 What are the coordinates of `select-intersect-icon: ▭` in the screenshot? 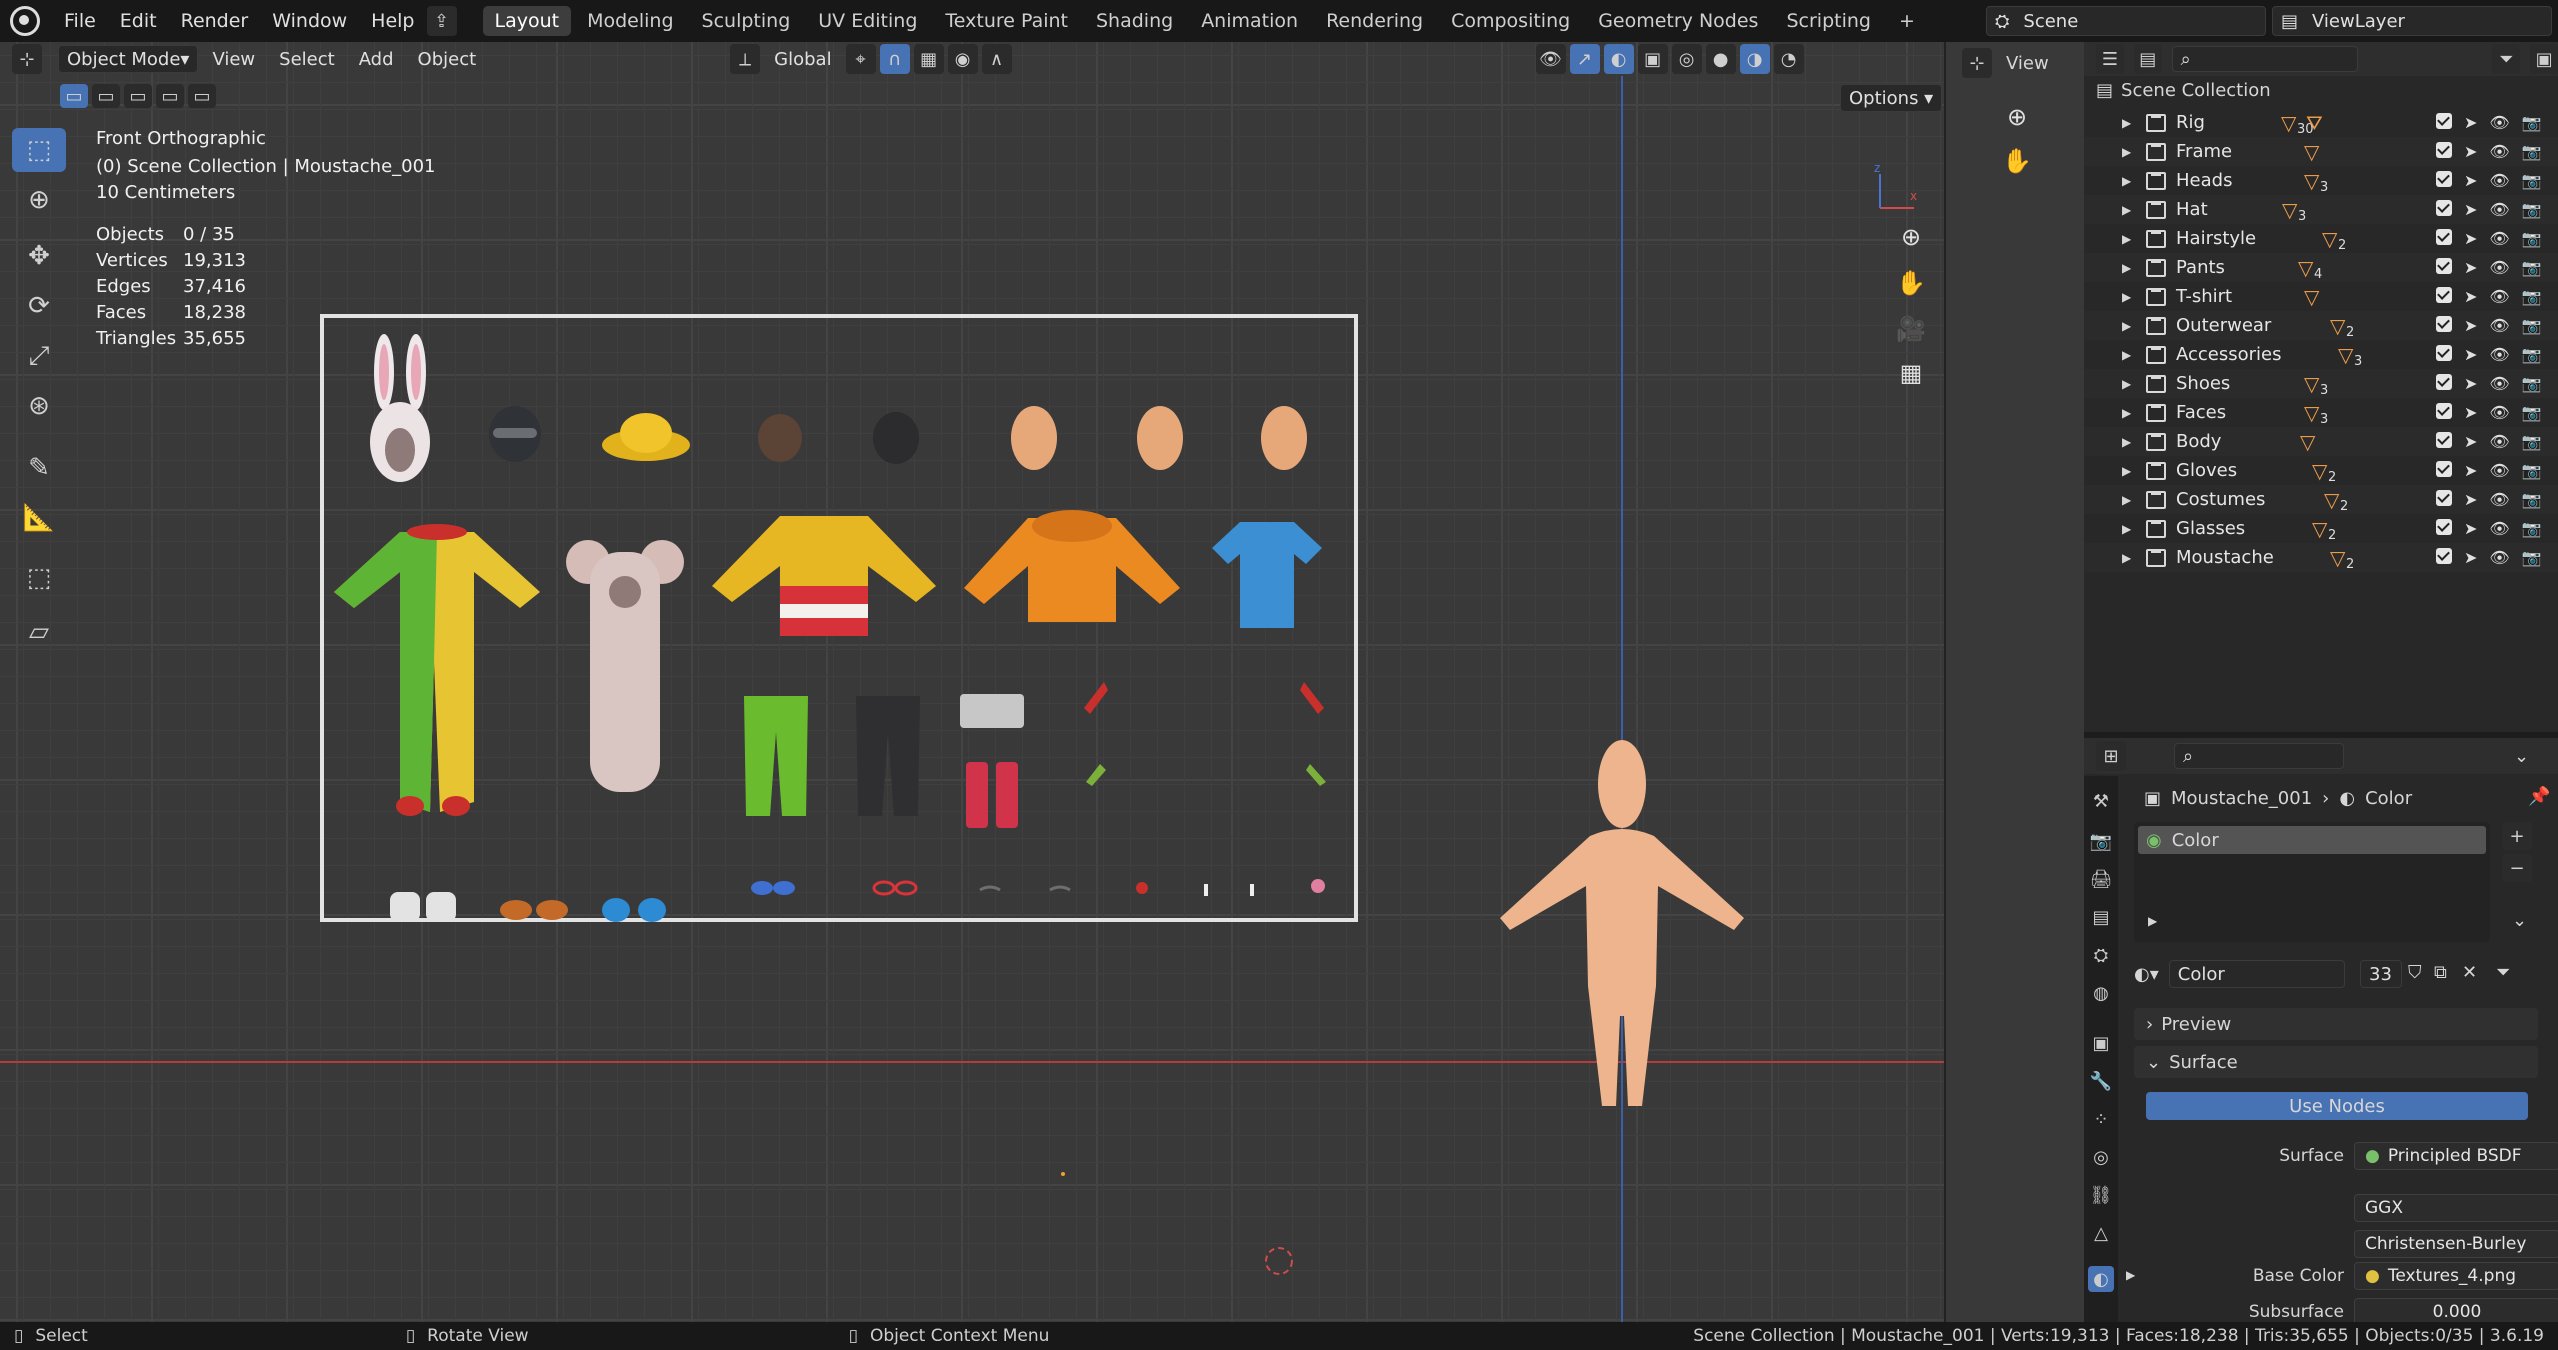 It's located at (202, 96).